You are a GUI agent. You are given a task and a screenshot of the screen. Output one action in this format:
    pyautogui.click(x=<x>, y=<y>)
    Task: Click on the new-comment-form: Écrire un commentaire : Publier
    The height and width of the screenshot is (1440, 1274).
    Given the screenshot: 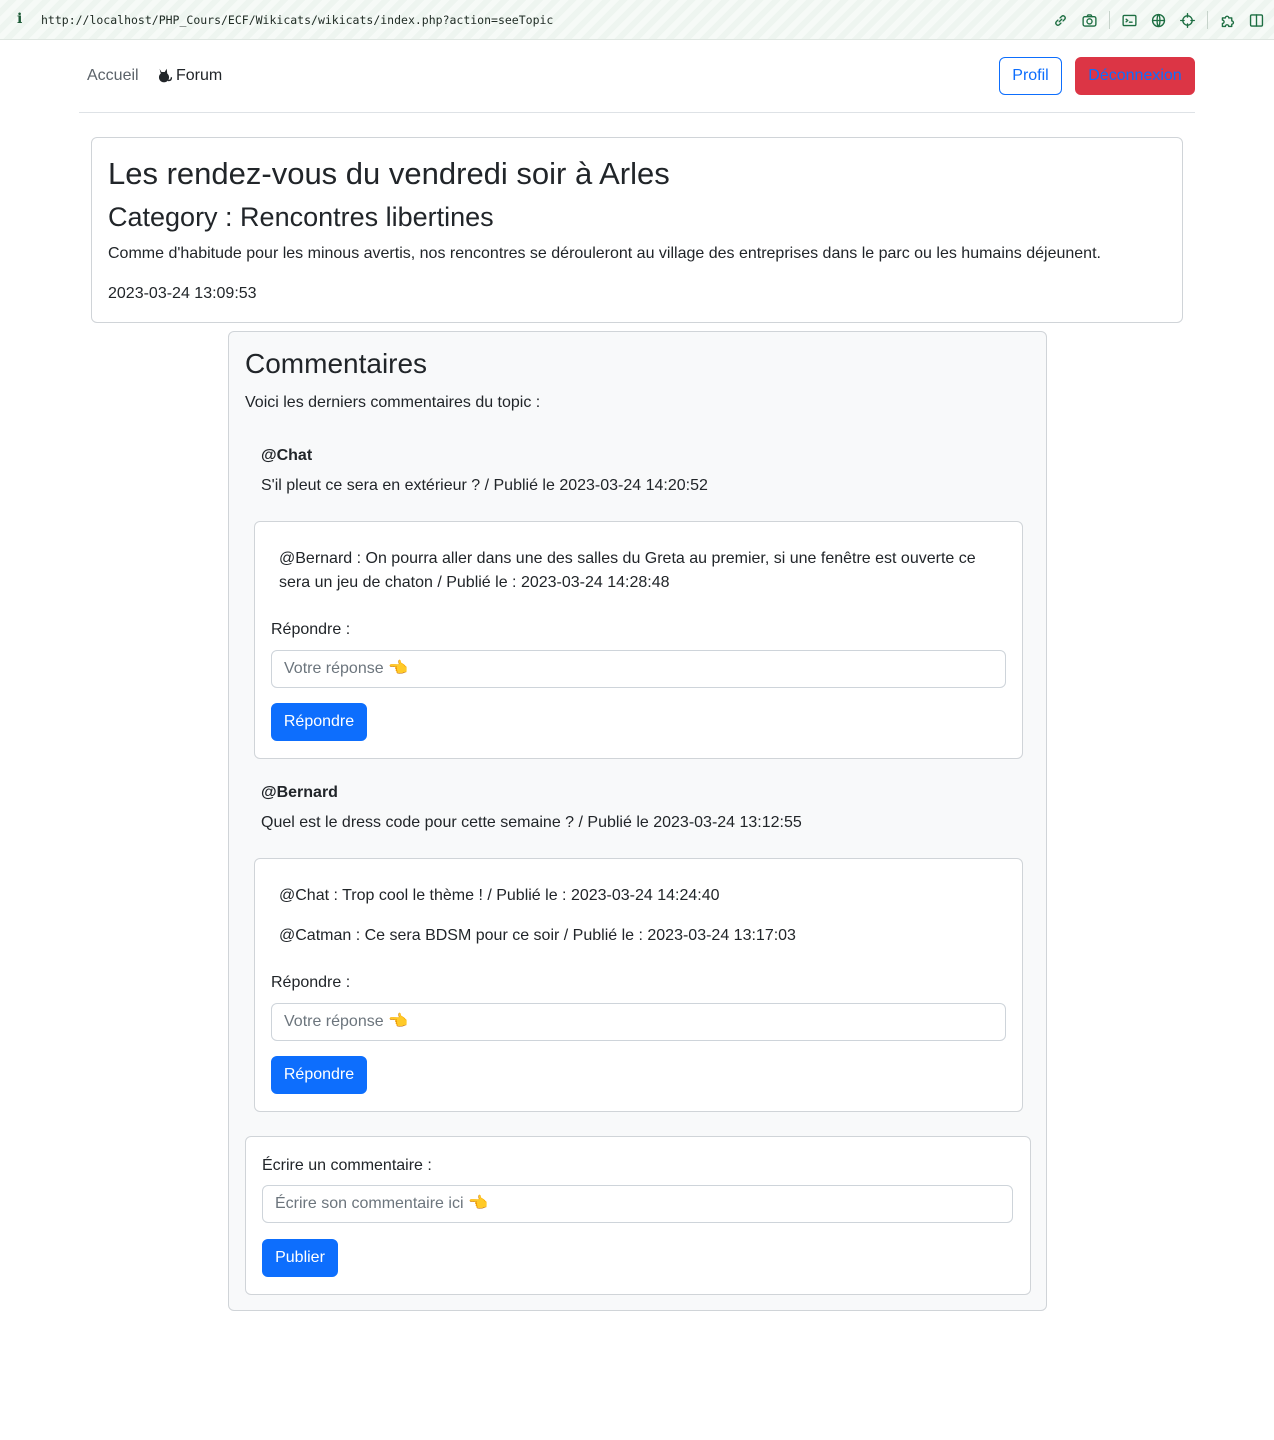 What is the action you would take?
    pyautogui.click(x=638, y=1215)
    